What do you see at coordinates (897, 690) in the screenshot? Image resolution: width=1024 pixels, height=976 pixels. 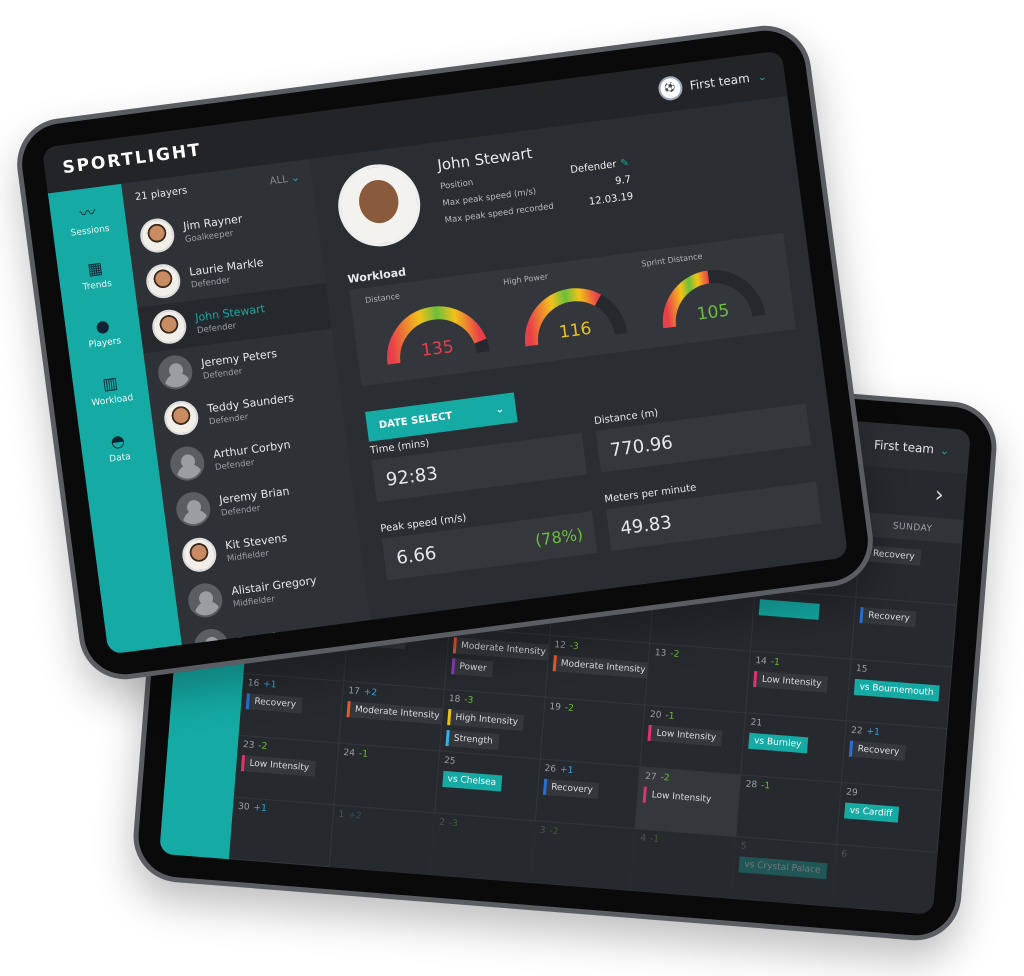 I see `session-tag: vs Bournemouth` at bounding box center [897, 690].